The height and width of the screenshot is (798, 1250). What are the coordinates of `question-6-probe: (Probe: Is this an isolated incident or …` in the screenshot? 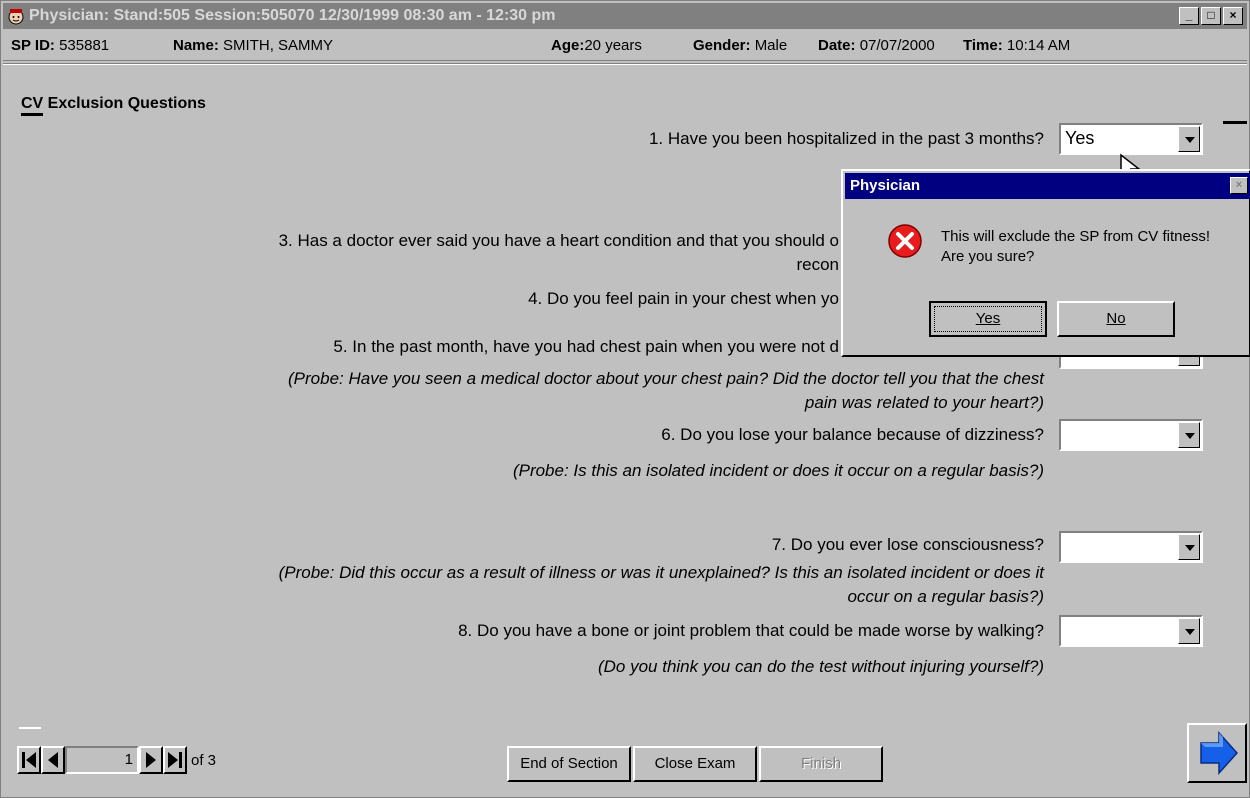 It's located at (778, 470).